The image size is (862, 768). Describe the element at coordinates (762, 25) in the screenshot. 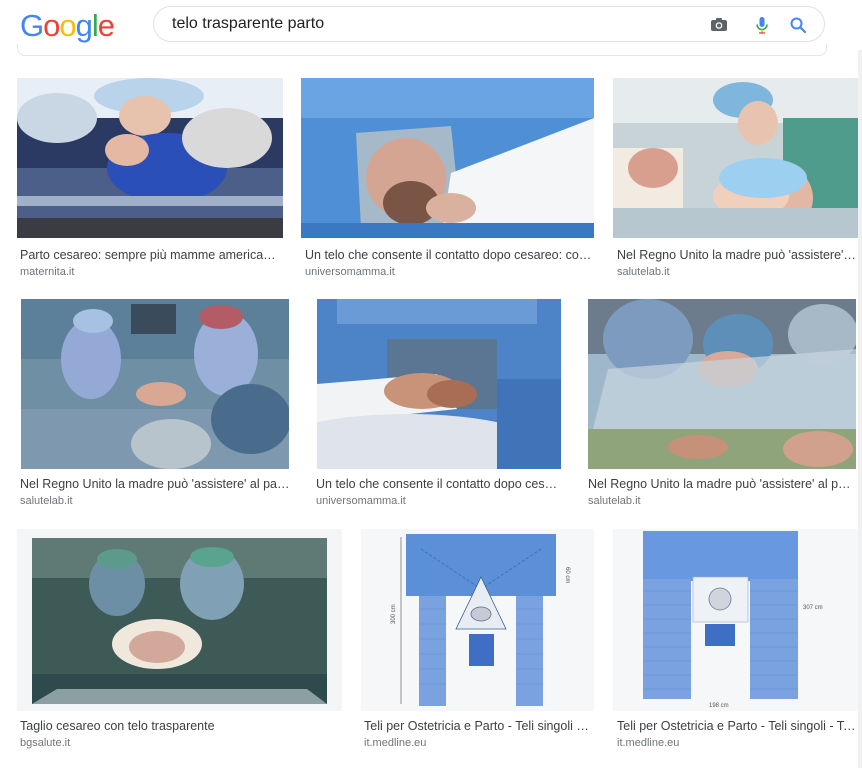

I see `microphone-icon` at that location.